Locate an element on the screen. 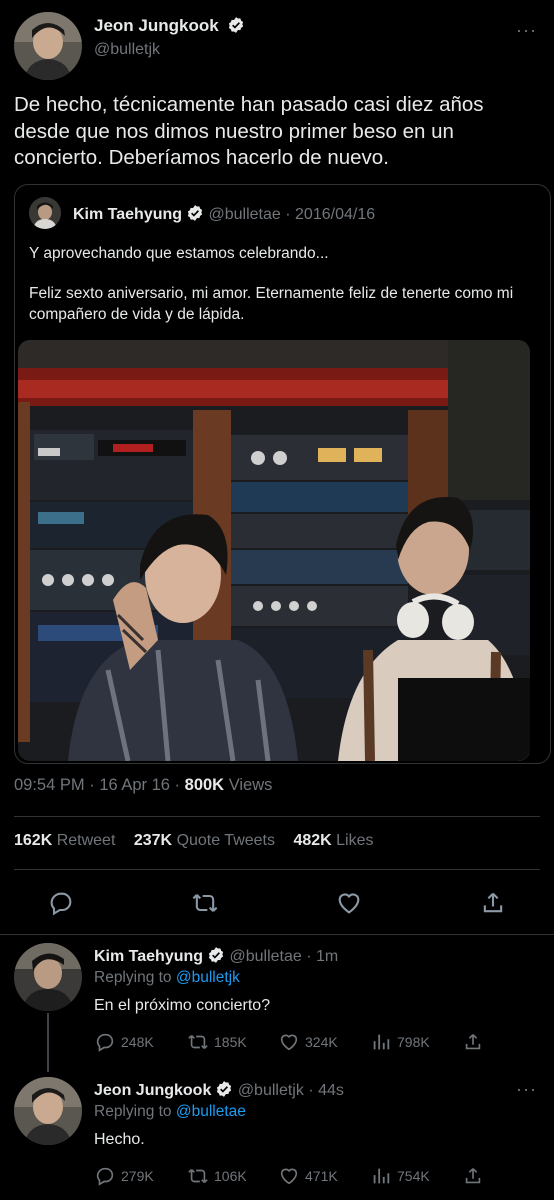 This screenshot has width=554, height=1200. reply-text: Hecho. is located at coordinates (119, 1139).